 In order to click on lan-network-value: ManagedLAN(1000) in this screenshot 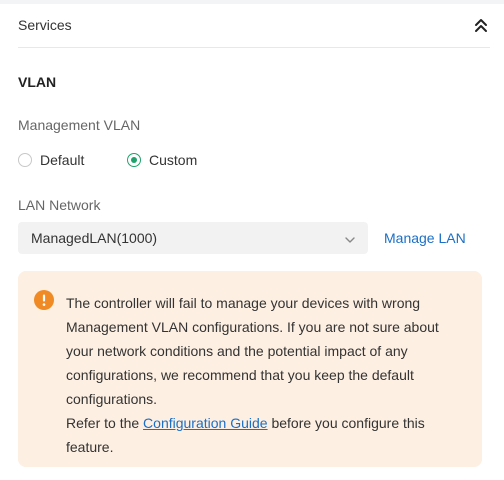, I will do `click(94, 238)`.